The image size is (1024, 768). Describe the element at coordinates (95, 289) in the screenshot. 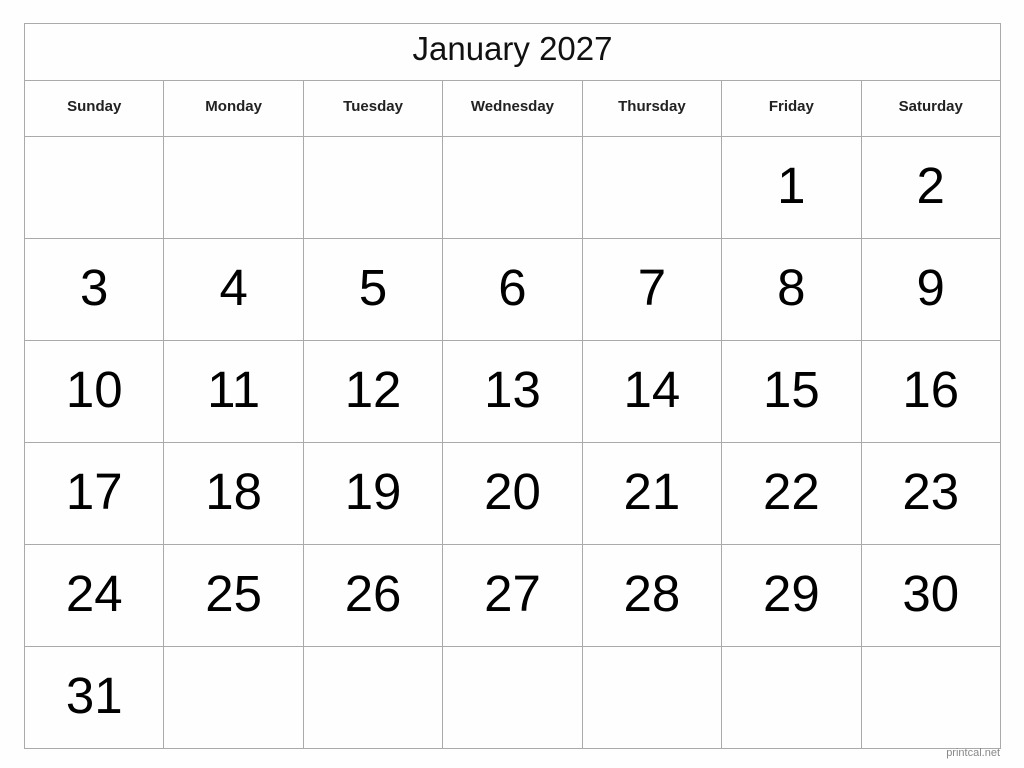

I see `day-cell: 3` at that location.